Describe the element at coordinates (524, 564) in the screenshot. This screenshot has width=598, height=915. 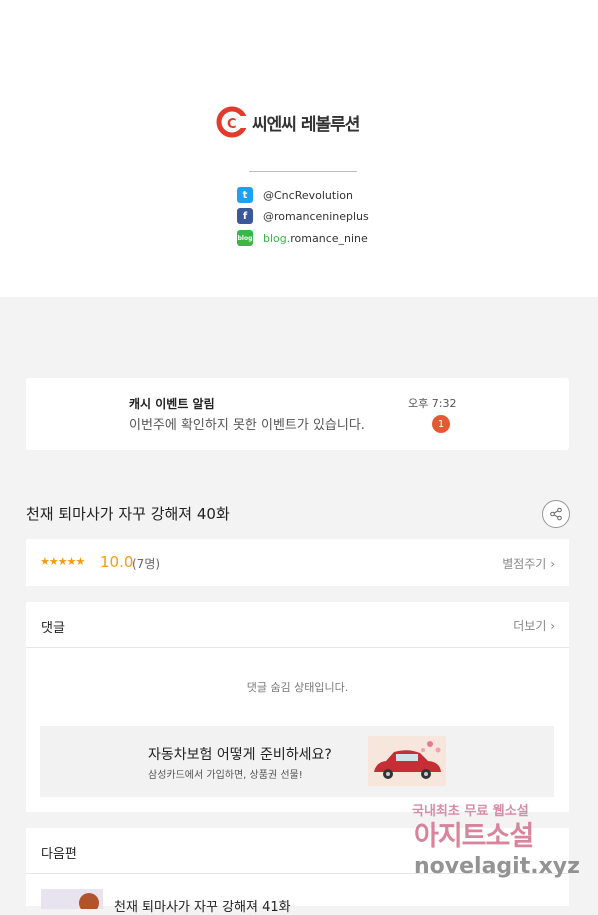
I see `rate-button-label: 별점주기` at that location.